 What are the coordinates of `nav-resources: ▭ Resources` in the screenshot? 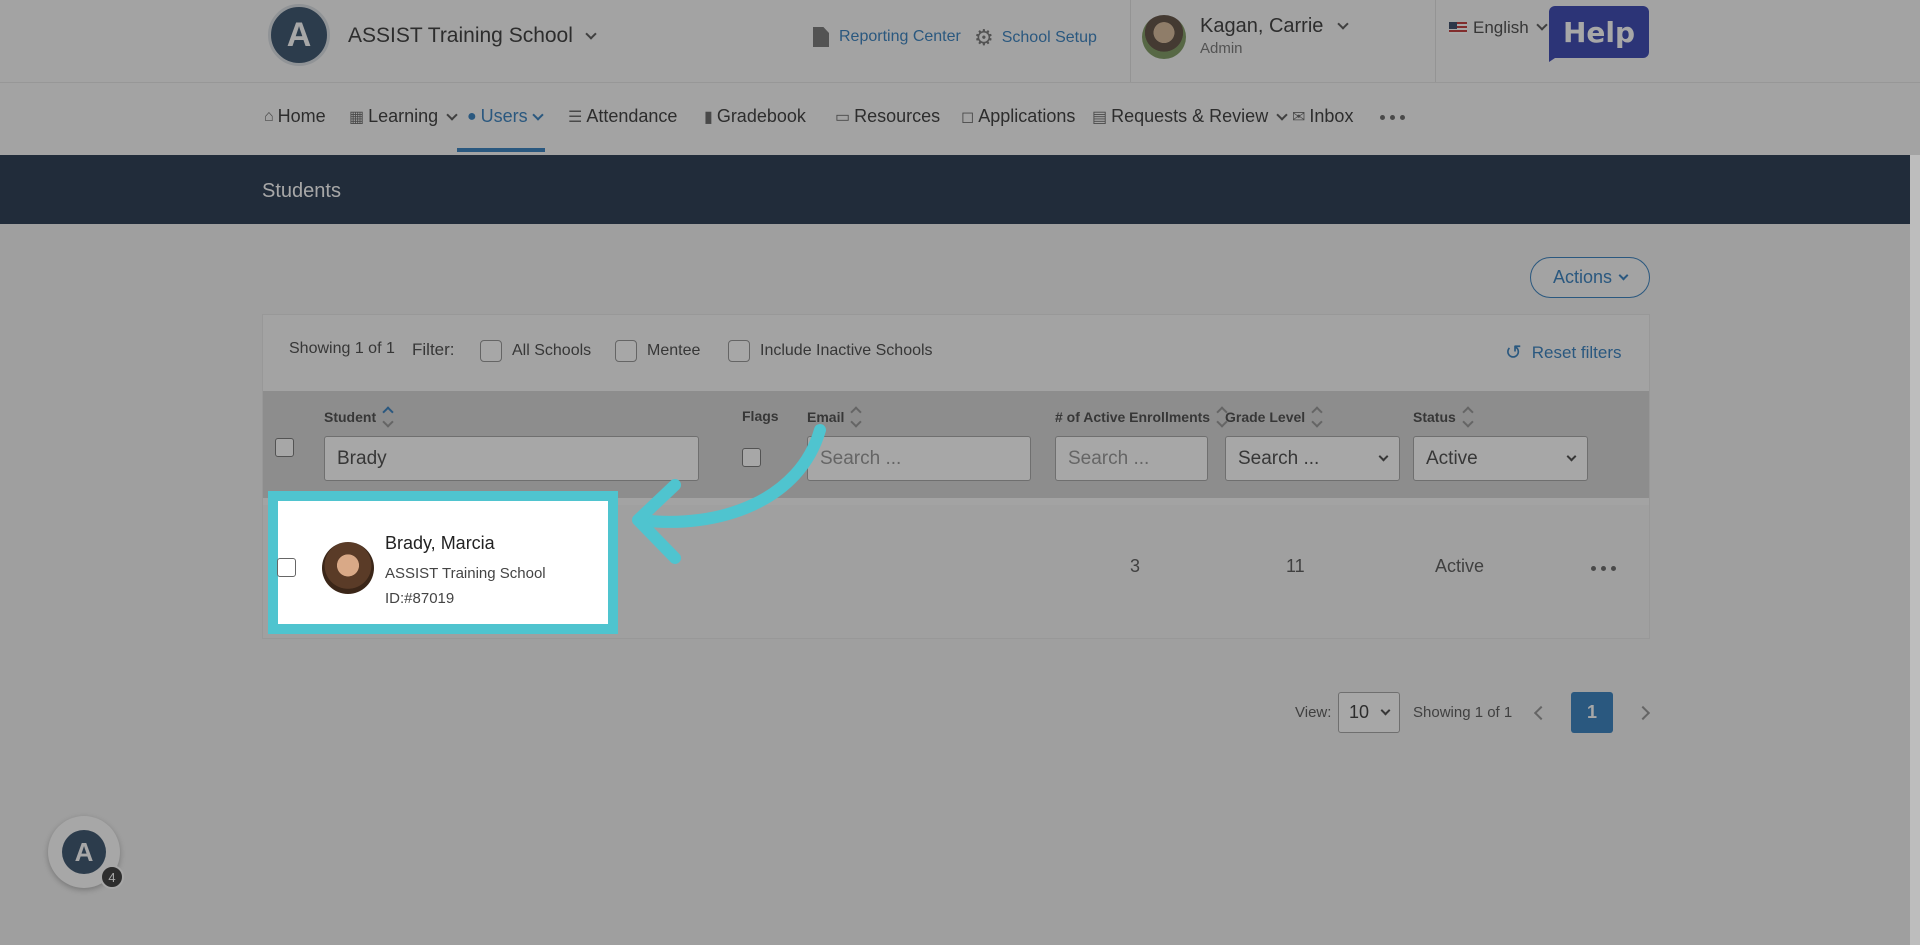 It's located at (887, 116).